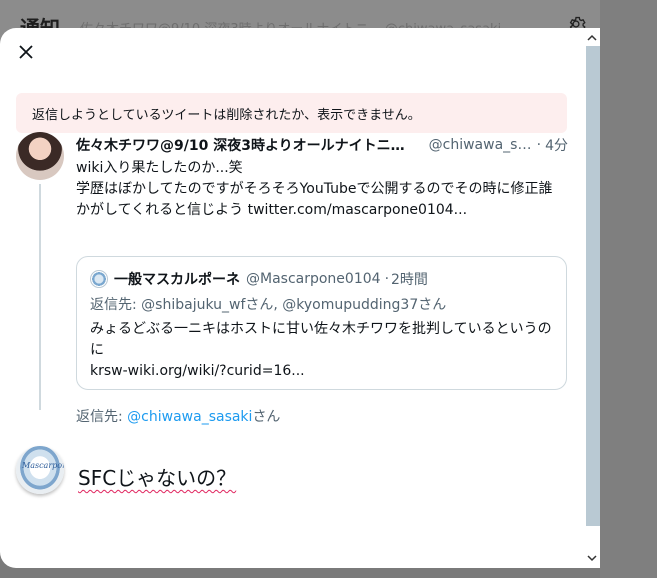 Image resolution: width=657 pixels, height=578 pixels. Describe the element at coordinates (409, 280) in the screenshot. I see `quote-time: 2時間` at that location.